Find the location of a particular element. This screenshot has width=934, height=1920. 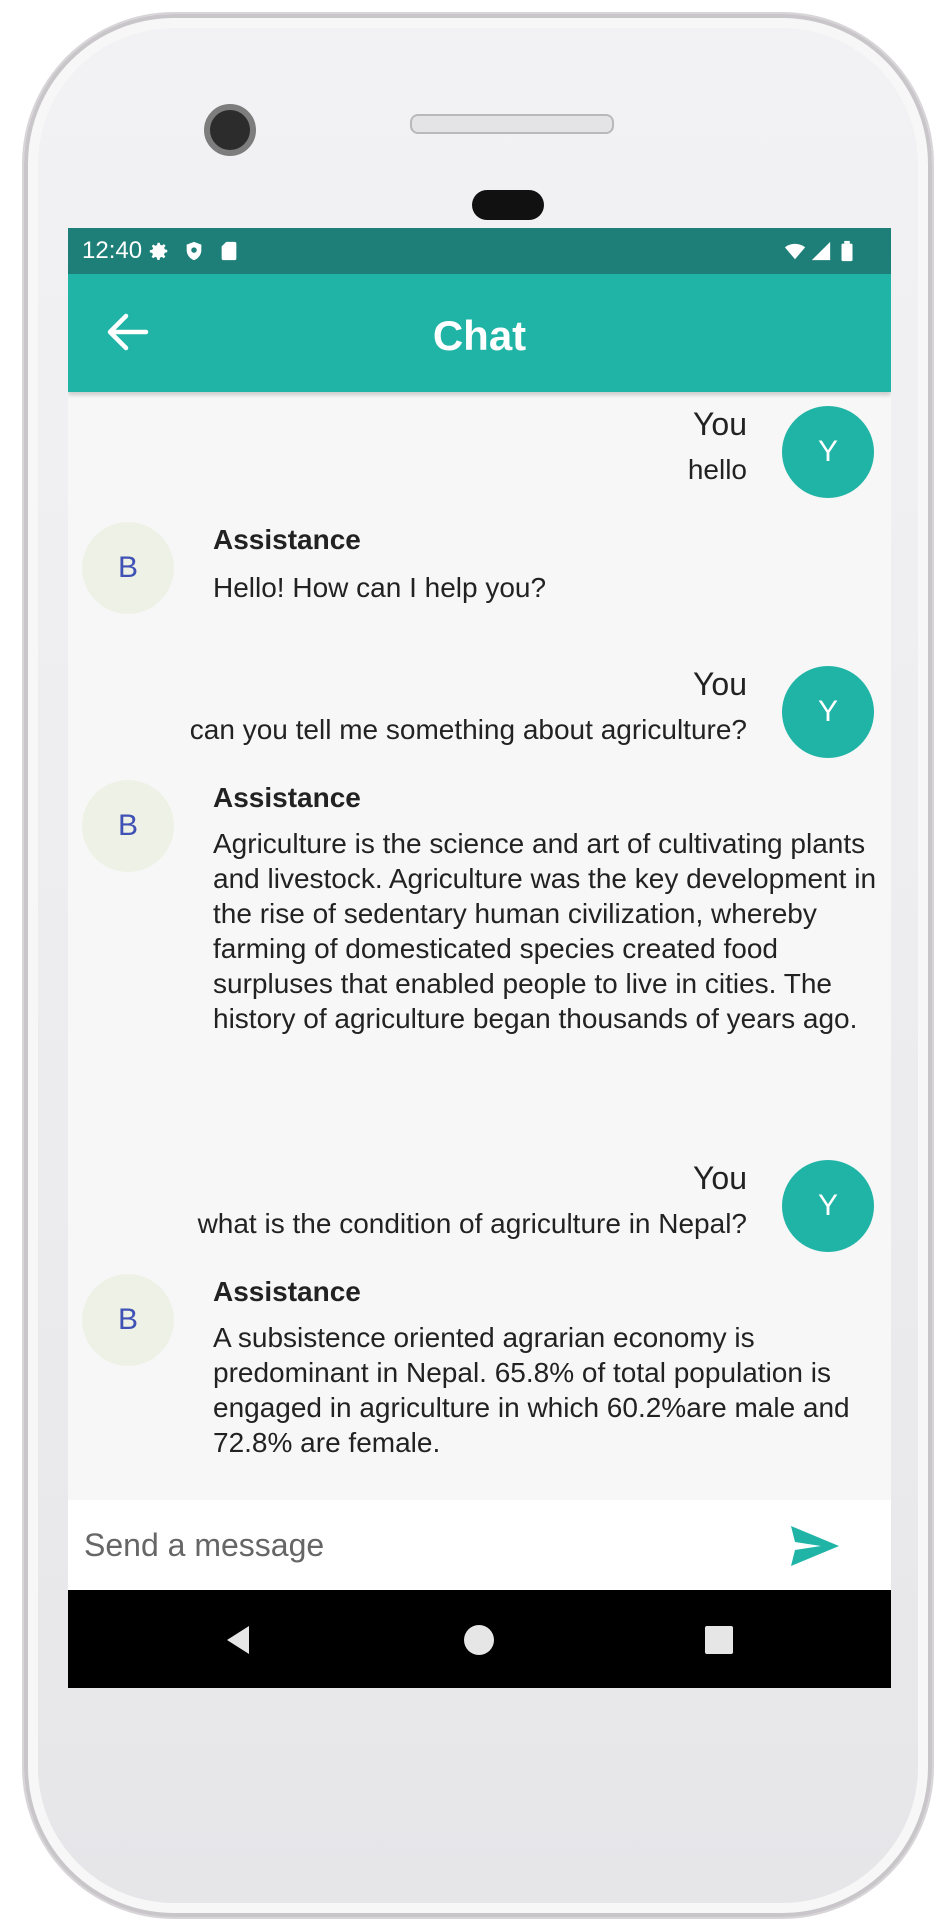

wifi-icon is located at coordinates (795, 251).